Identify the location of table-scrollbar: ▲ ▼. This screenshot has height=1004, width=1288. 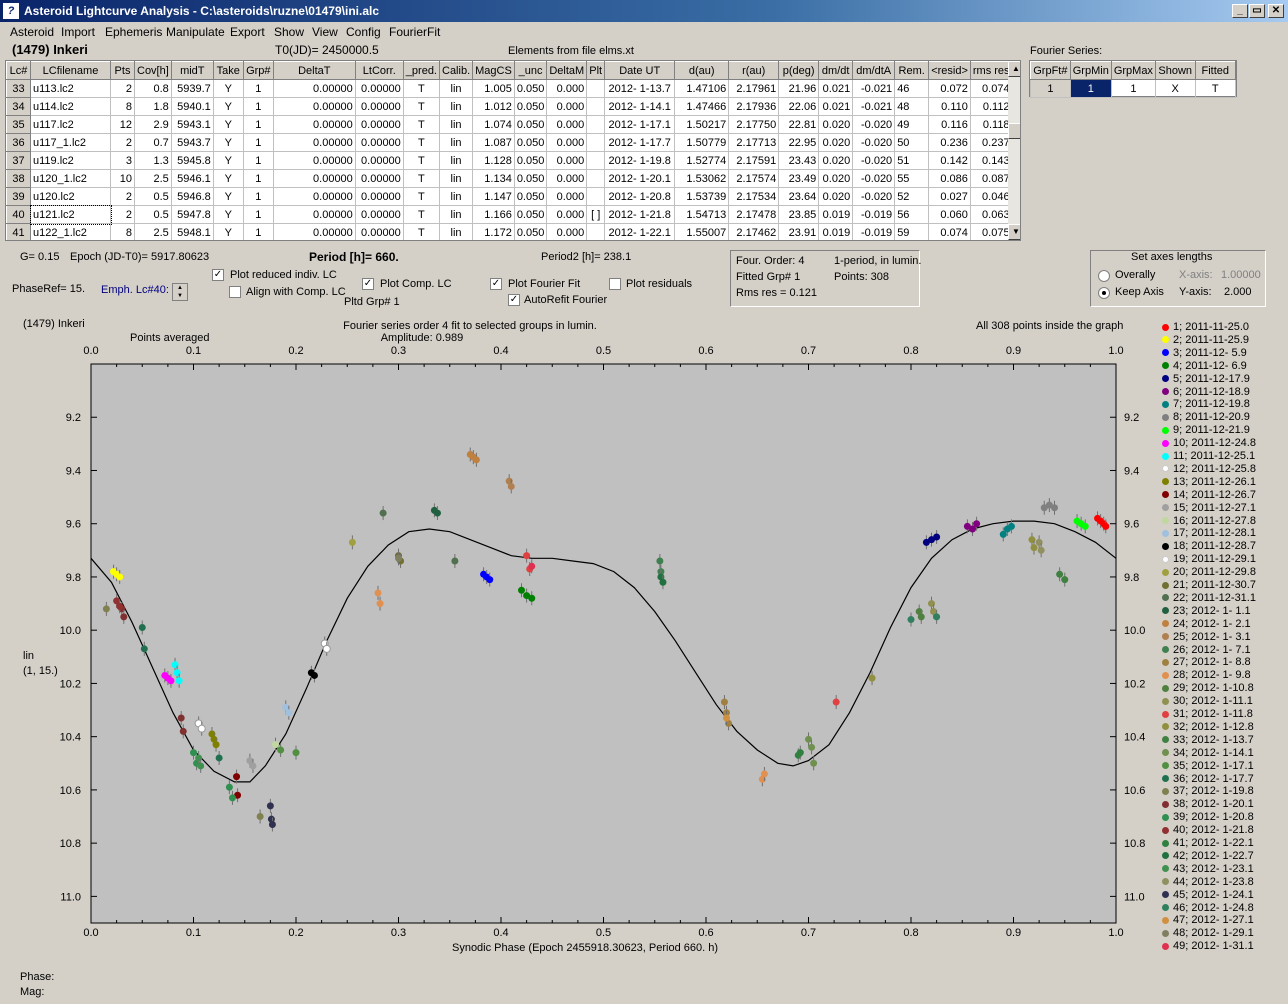
(1014, 150).